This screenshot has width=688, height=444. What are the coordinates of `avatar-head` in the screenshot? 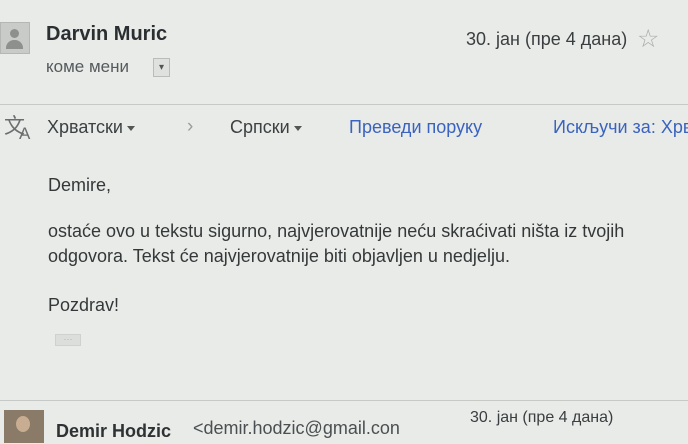 It's located at (14, 33).